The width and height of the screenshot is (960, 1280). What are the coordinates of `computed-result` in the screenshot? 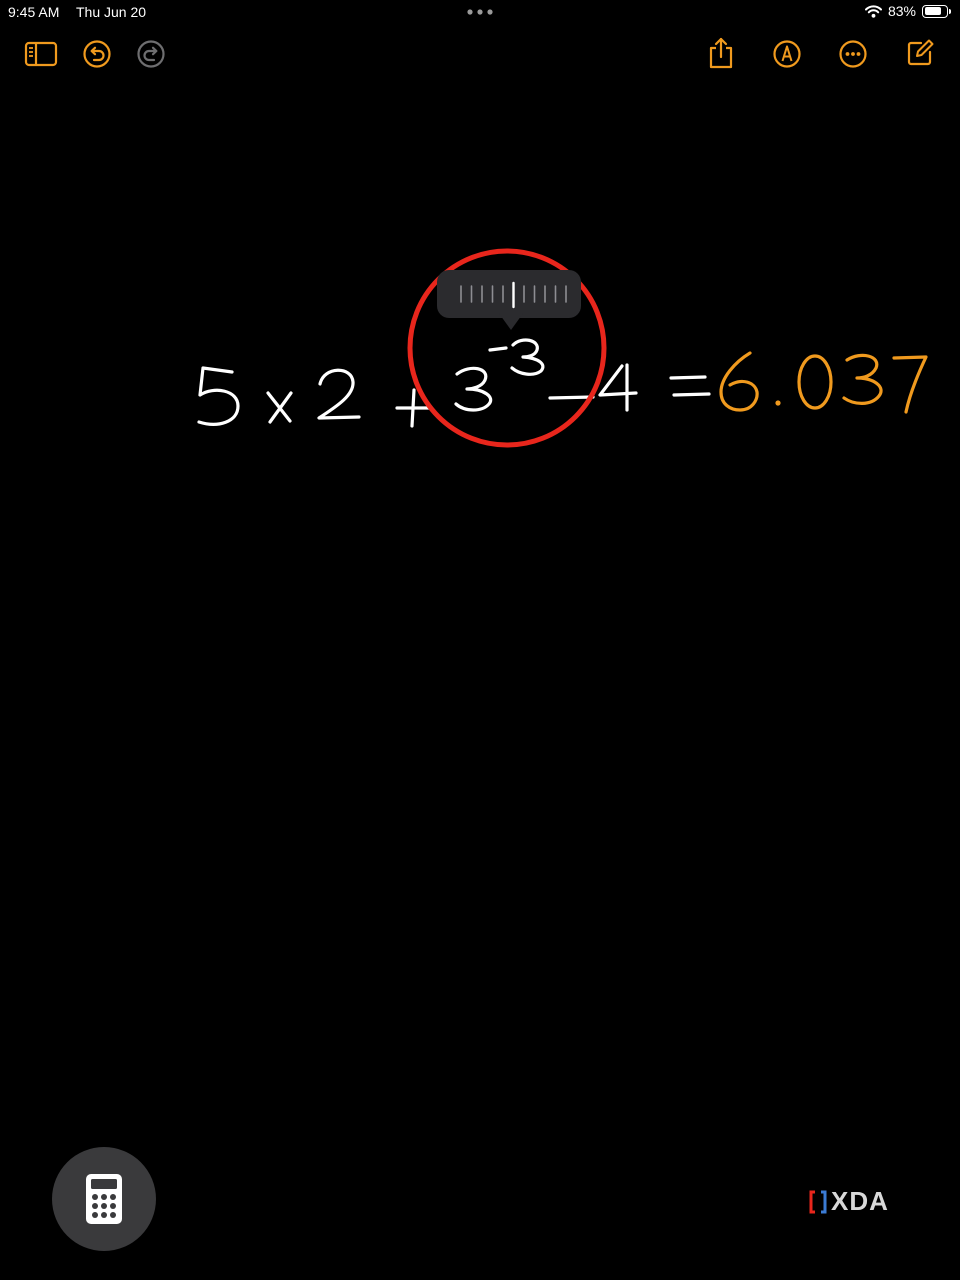 It's located at (823, 382).